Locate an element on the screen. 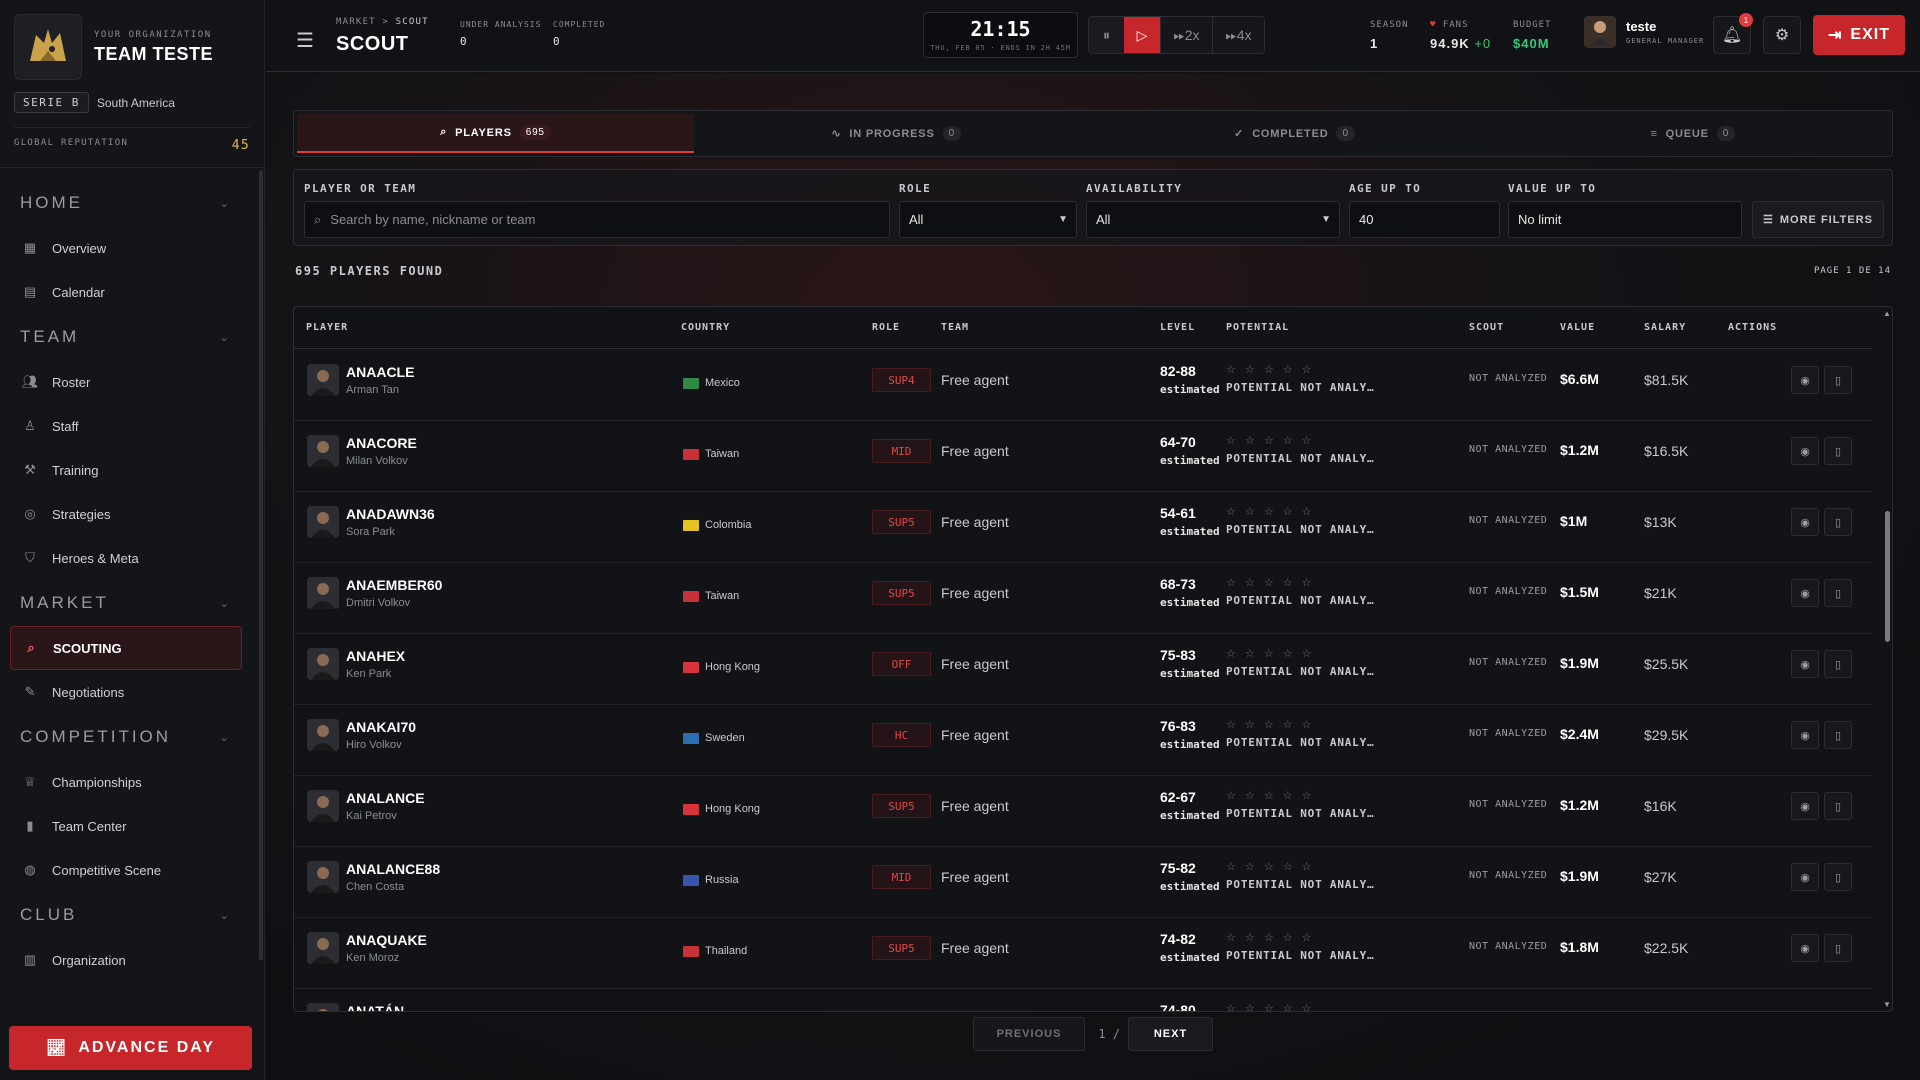 The height and width of the screenshot is (1080, 1920). table-row: ANATÁN 74-80 ☆ ☆ ☆ ☆ ☆ is located at coordinates (1083, 1000).